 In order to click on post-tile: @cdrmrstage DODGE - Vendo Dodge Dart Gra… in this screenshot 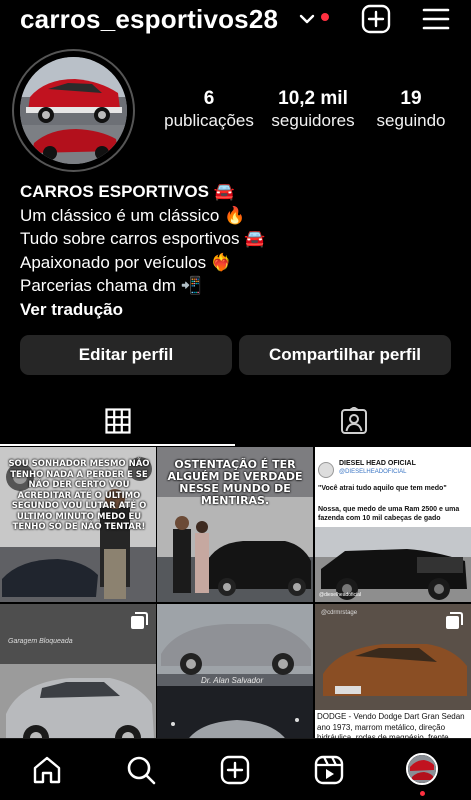, I will do `click(393, 681)`.